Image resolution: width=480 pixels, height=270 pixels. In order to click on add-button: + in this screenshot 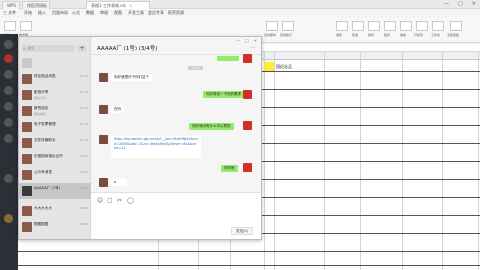, I will do `click(82, 48)`.